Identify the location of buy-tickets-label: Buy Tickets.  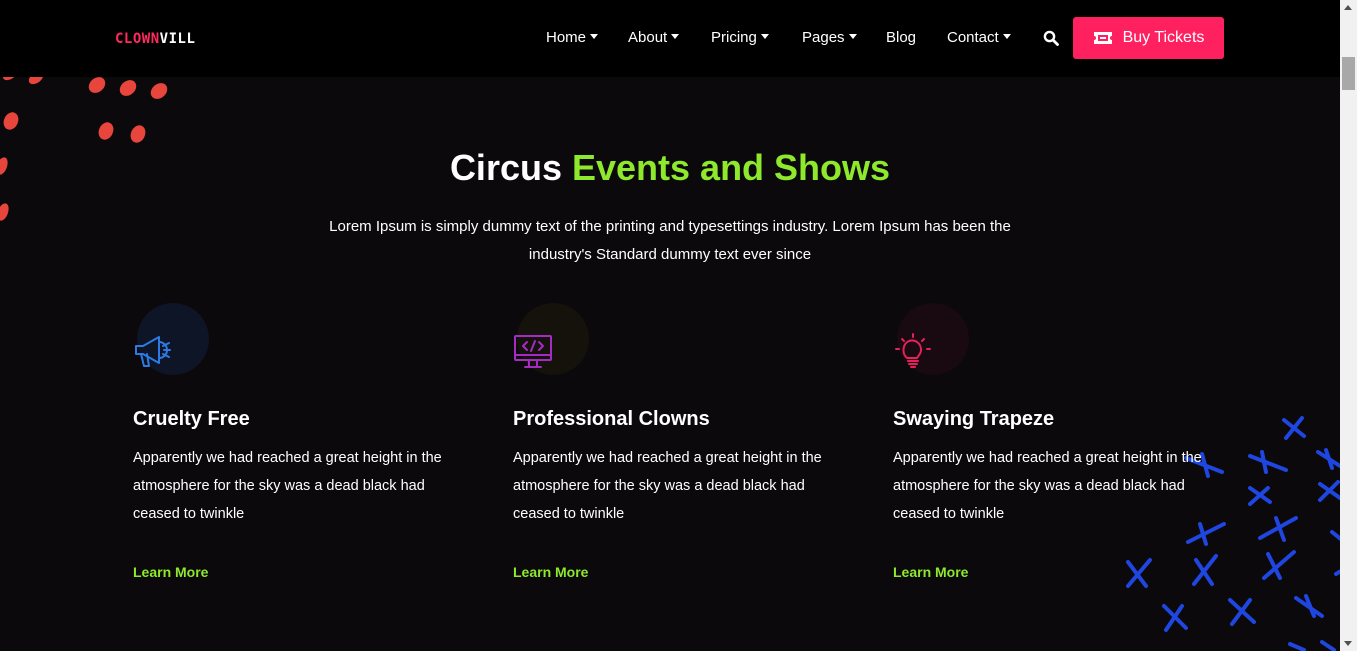
(1163, 37).